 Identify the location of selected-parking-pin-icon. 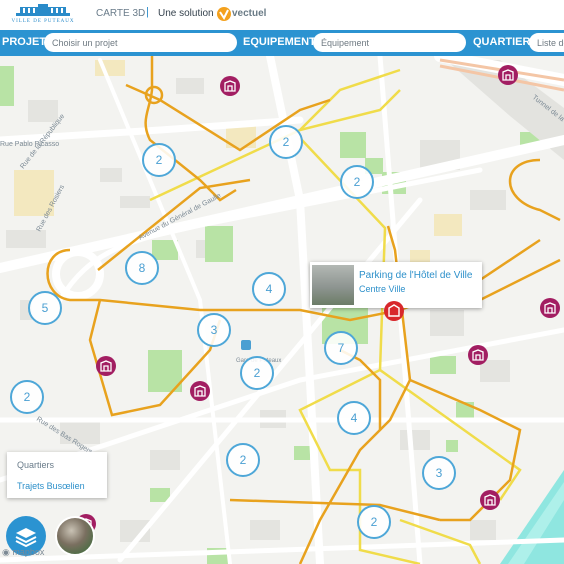
(394, 311).